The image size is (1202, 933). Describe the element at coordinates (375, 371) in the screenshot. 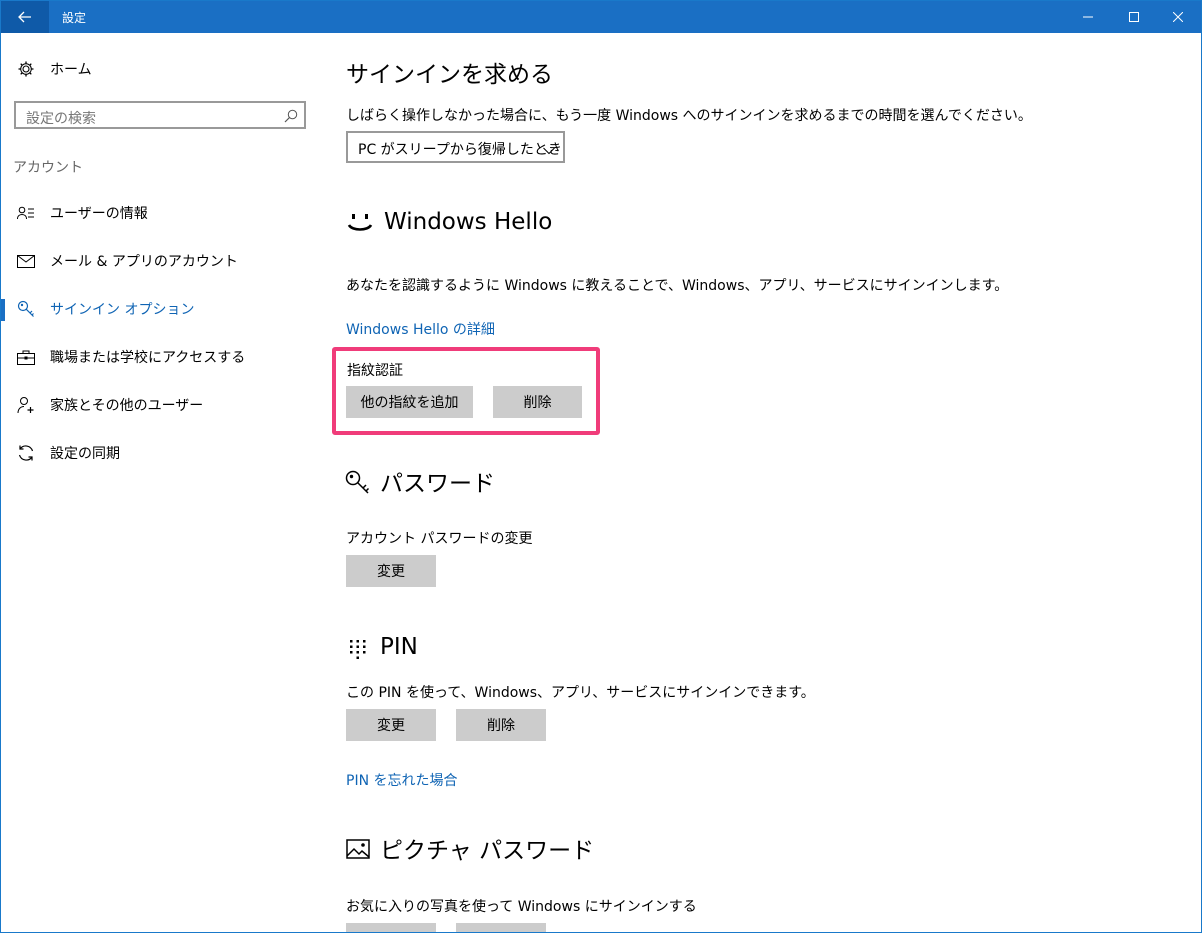

I see `fingerprint-label: 指紋認証` at that location.